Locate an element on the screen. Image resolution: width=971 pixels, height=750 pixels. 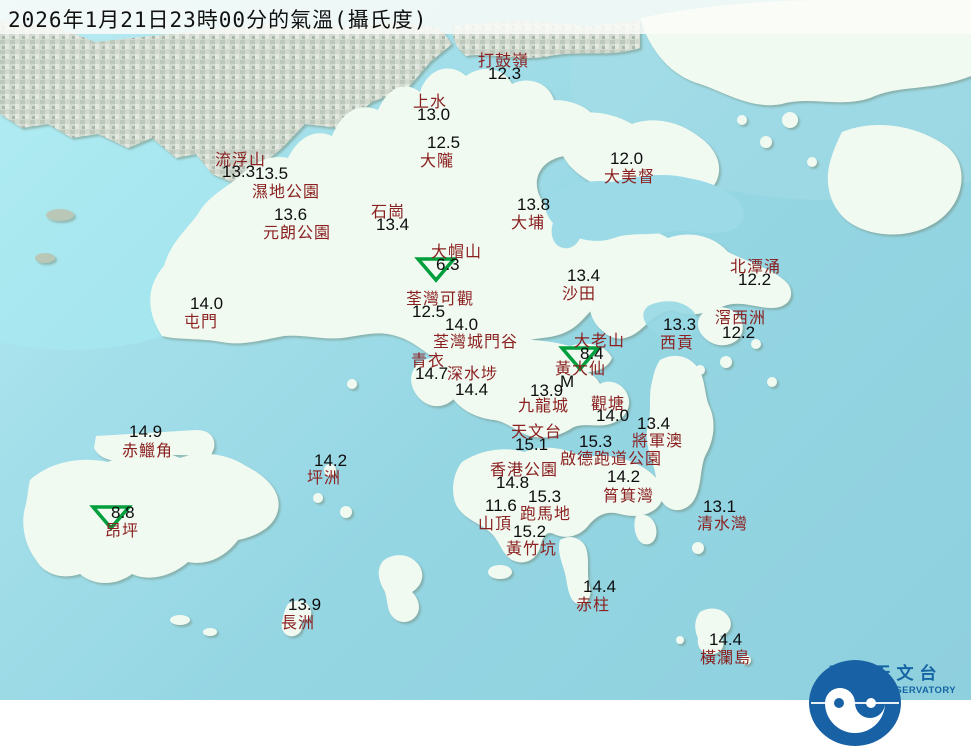
station-name: 天文台 is located at coordinates (537, 431).